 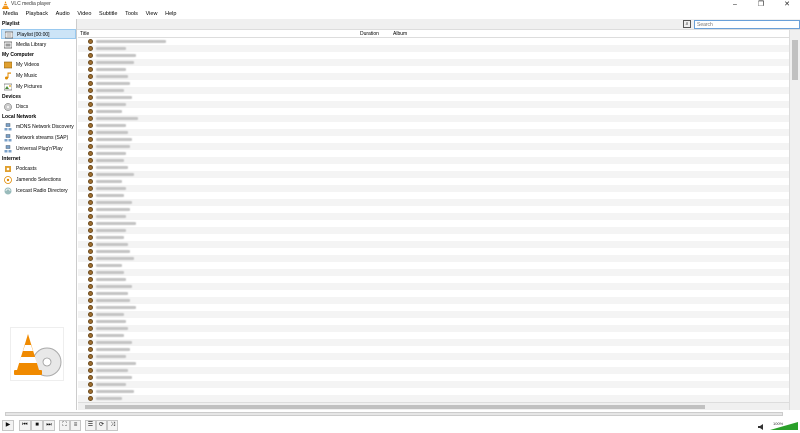 I want to click on menu-audio: Audio, so click(x=63, y=14).